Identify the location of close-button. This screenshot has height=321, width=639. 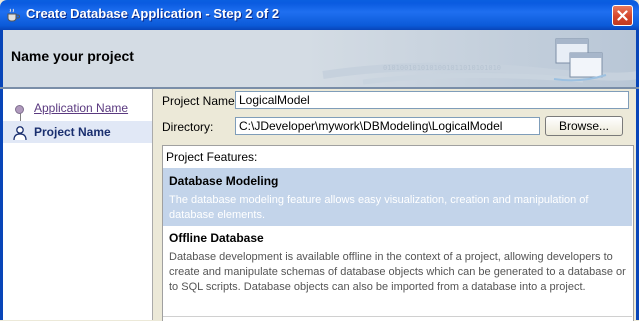
(622, 15).